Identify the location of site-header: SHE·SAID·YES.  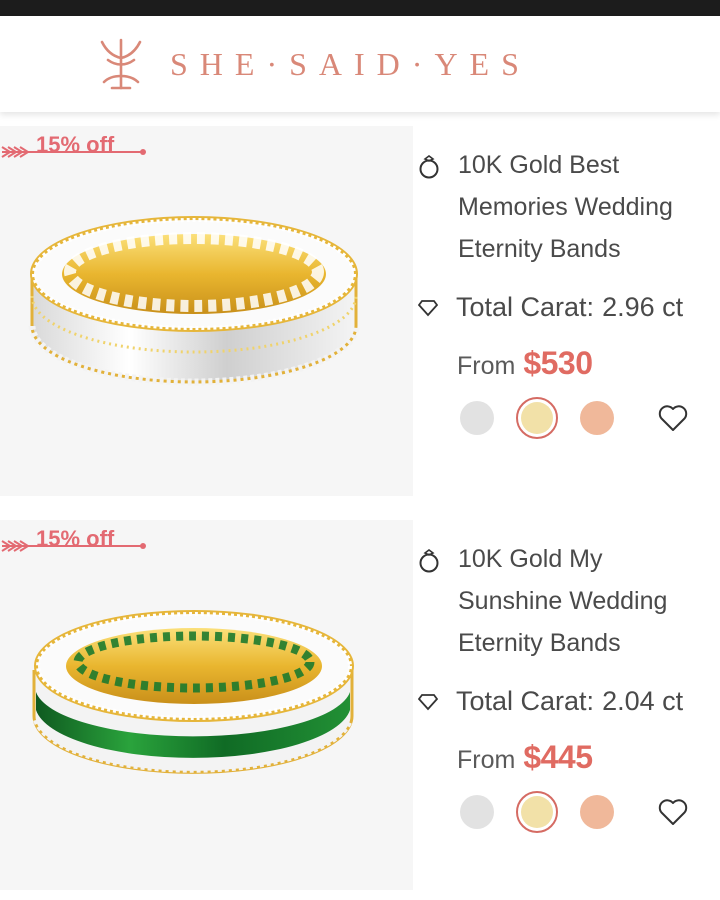
(360, 64).